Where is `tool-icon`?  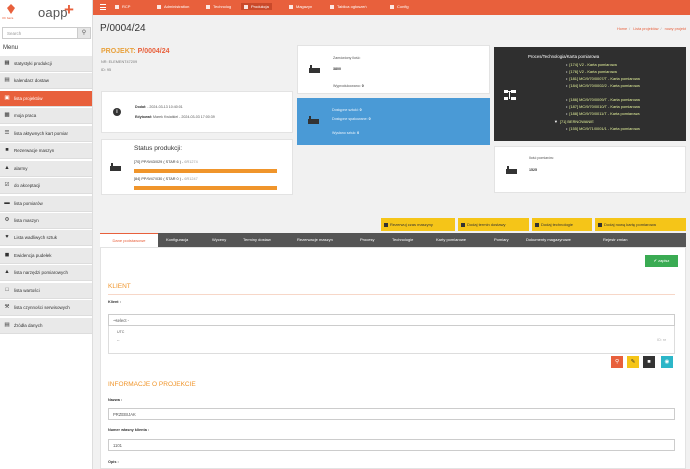 tool-icon is located at coordinates (600, 224).